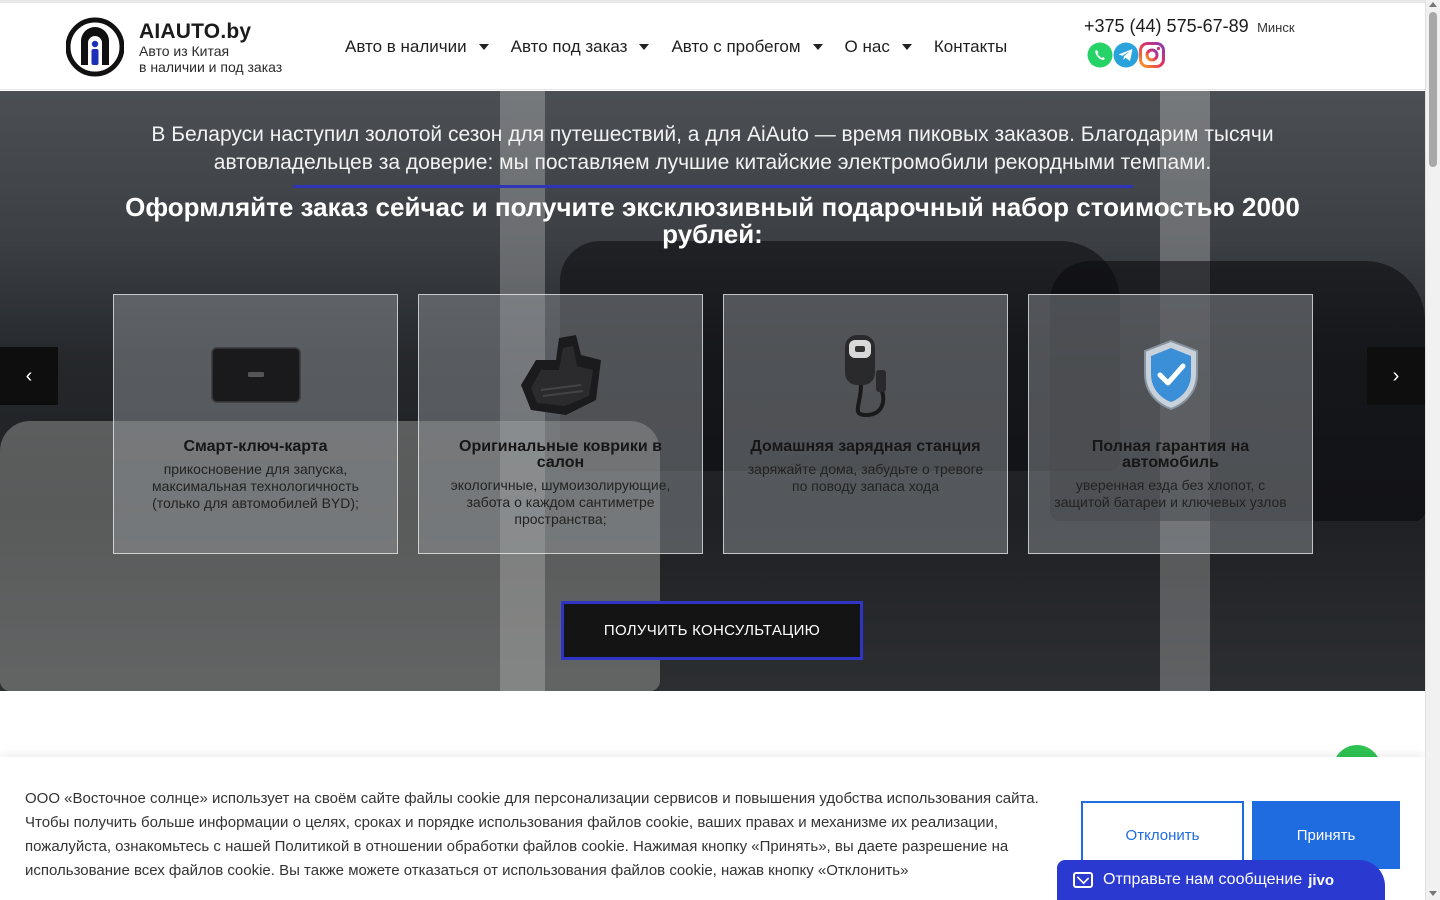  I want to click on telegram-icon, so click(1126, 55).